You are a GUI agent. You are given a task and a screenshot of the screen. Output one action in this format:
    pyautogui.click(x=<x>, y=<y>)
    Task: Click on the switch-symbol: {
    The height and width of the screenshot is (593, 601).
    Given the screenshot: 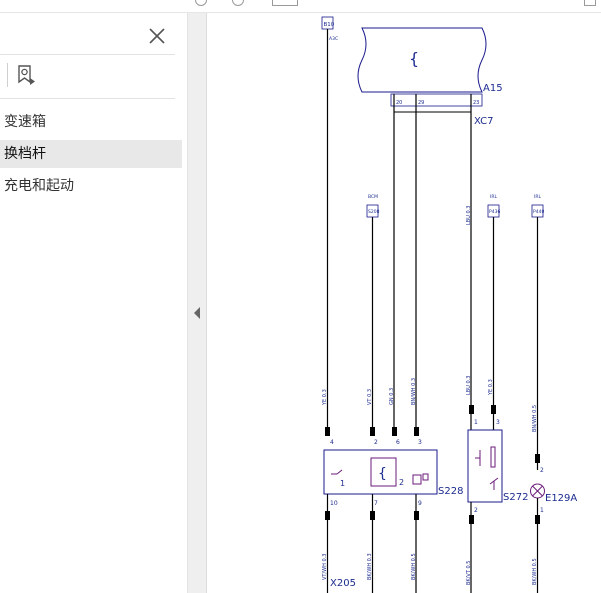 What is the action you would take?
    pyautogui.click(x=382, y=474)
    